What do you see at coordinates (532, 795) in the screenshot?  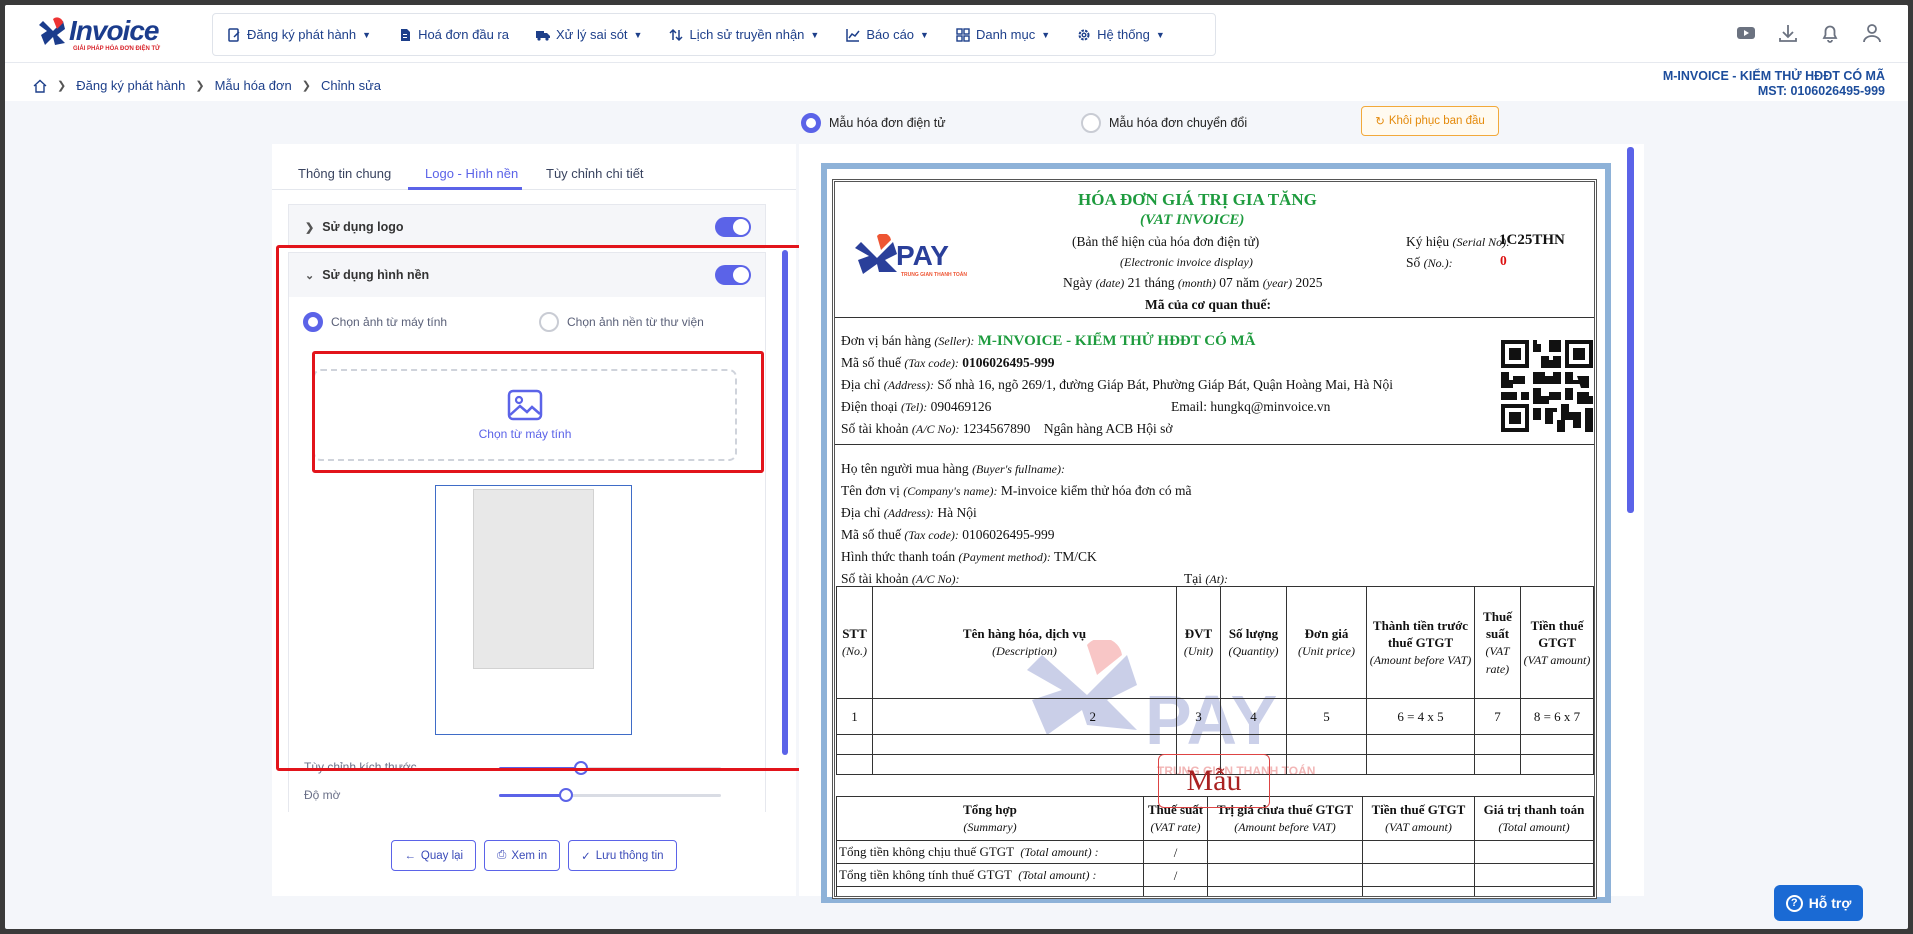 I see `slider-fill` at bounding box center [532, 795].